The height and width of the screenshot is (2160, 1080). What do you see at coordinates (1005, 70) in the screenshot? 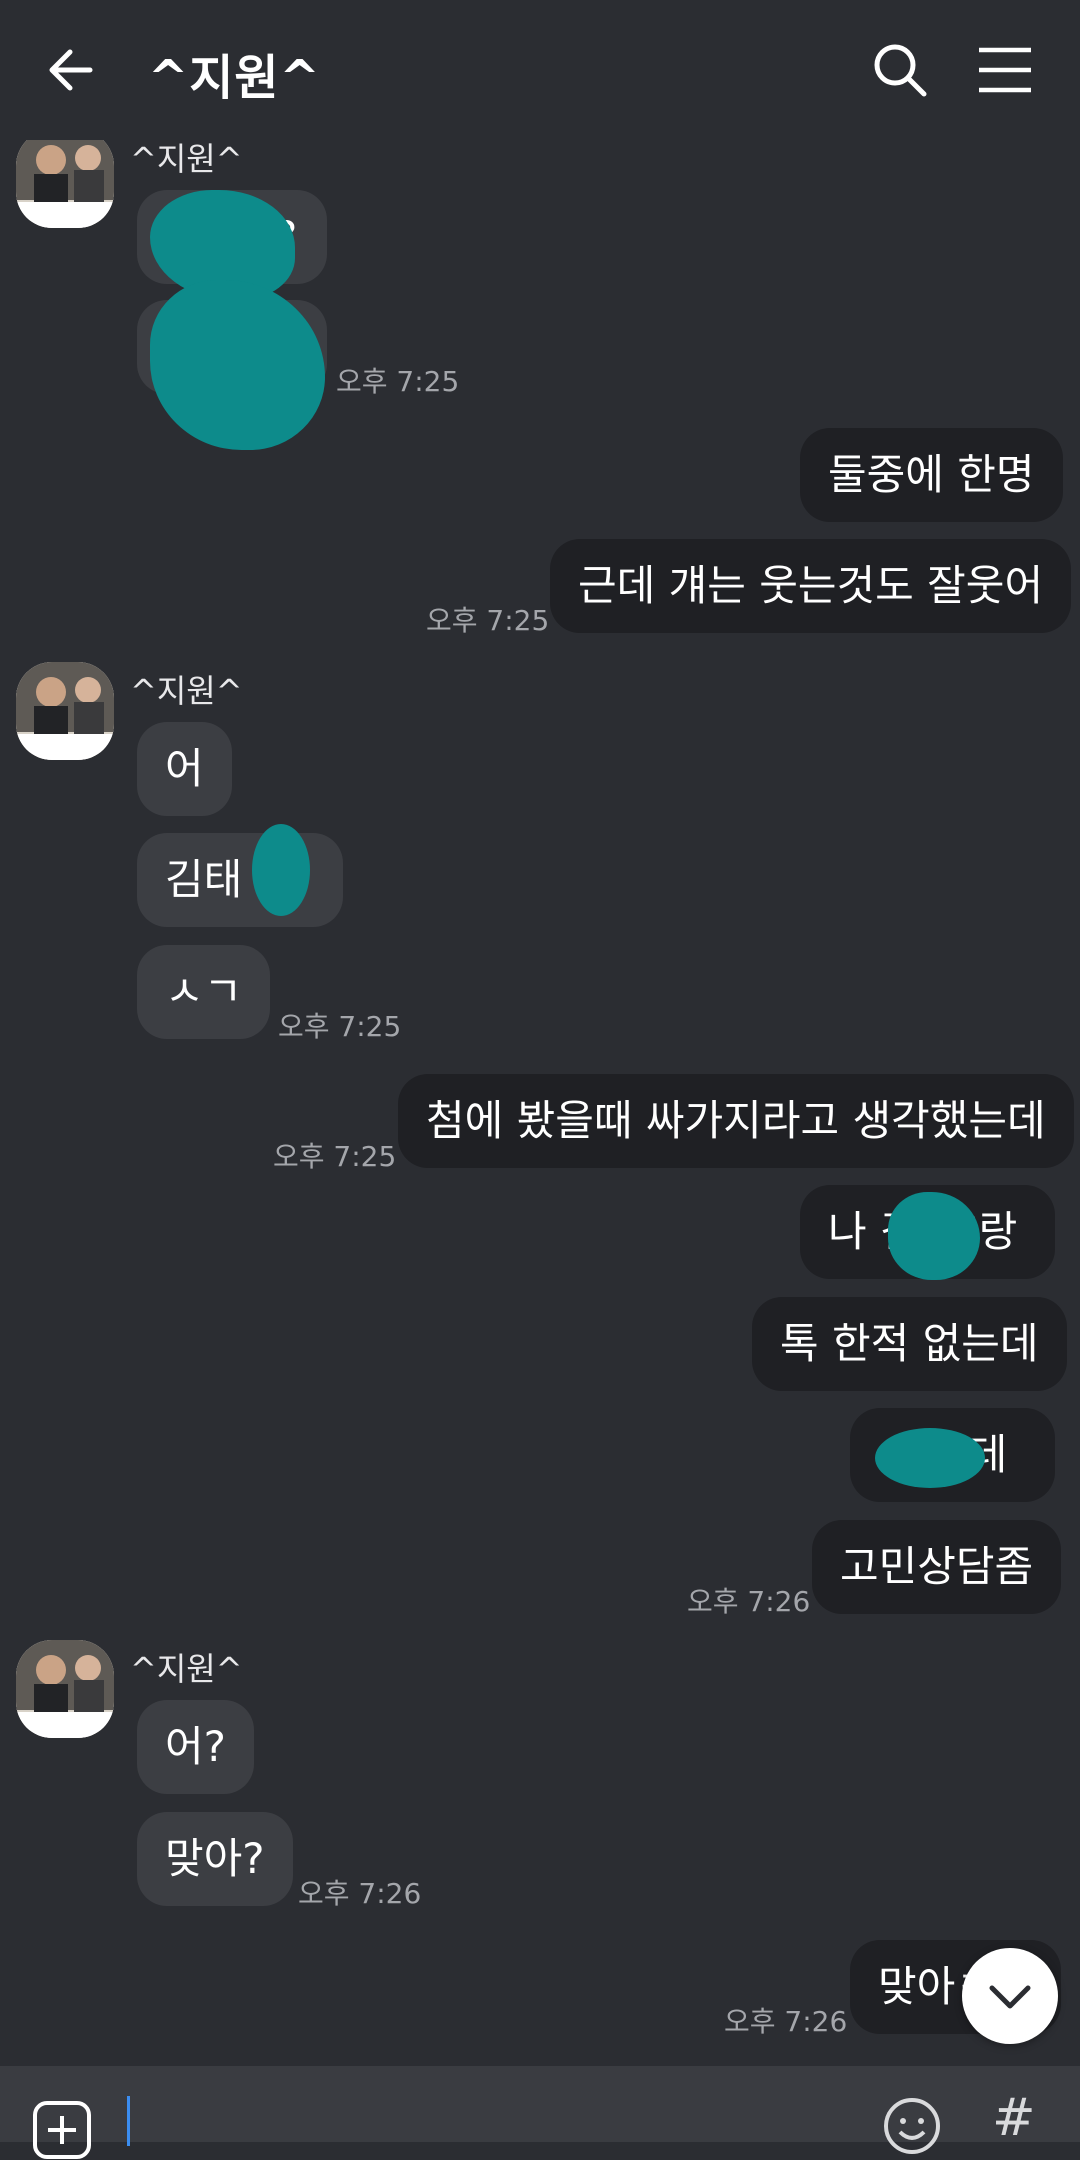
I see `hamburger-menu-icon` at bounding box center [1005, 70].